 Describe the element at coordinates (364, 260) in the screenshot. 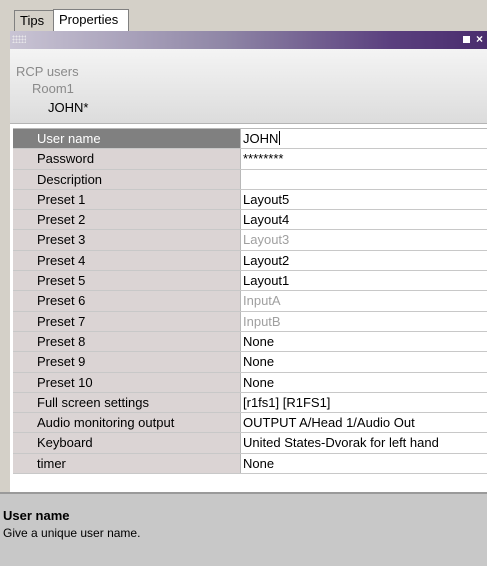

I see `property-value: Layout2` at that location.